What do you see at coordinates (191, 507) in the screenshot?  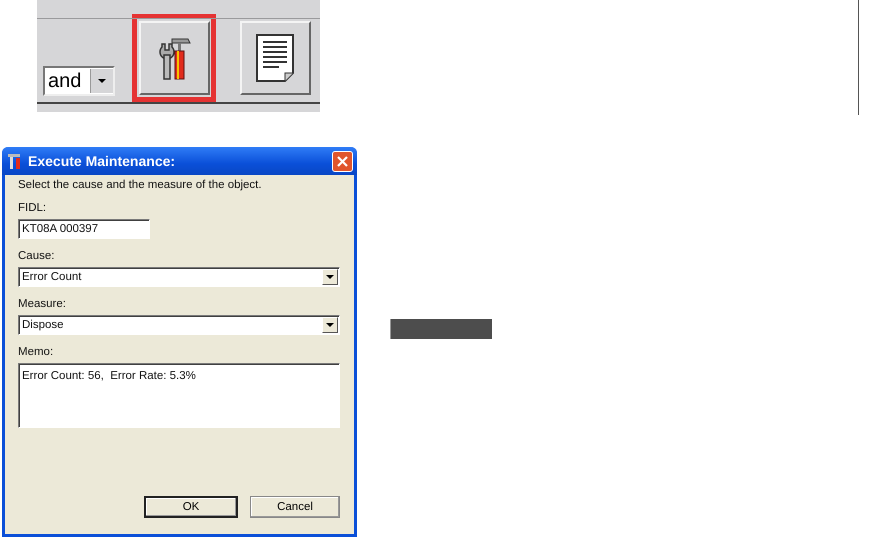 I see `dialog-button: OK` at bounding box center [191, 507].